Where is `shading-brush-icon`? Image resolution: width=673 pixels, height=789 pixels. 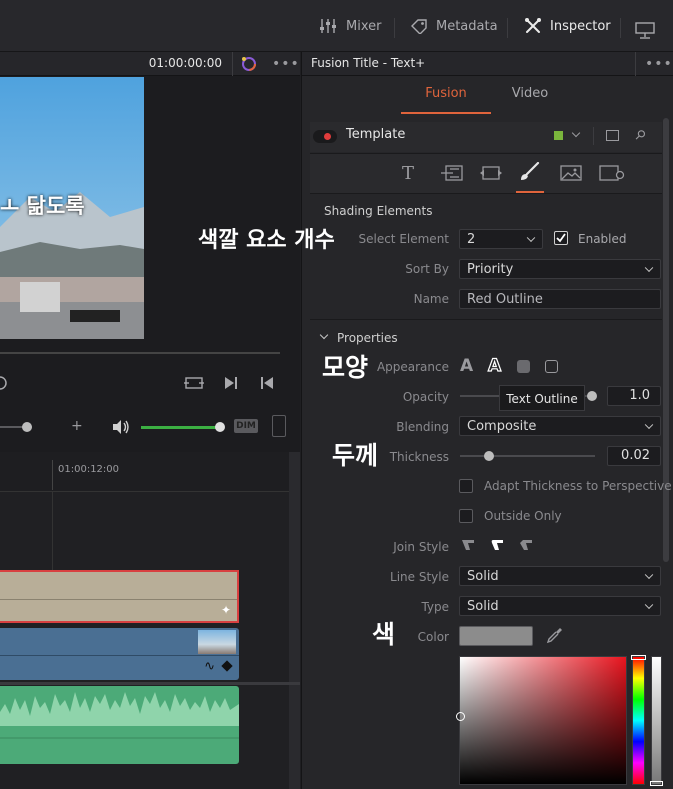 shading-brush-icon is located at coordinates (529, 173).